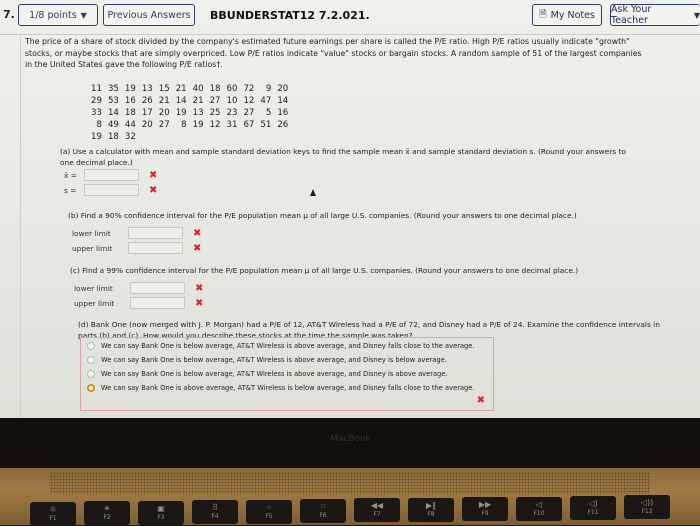 This screenshot has height=526, width=700. What do you see at coordinates (350, 483) in the screenshot?
I see `speaker-grille` at bounding box center [350, 483].